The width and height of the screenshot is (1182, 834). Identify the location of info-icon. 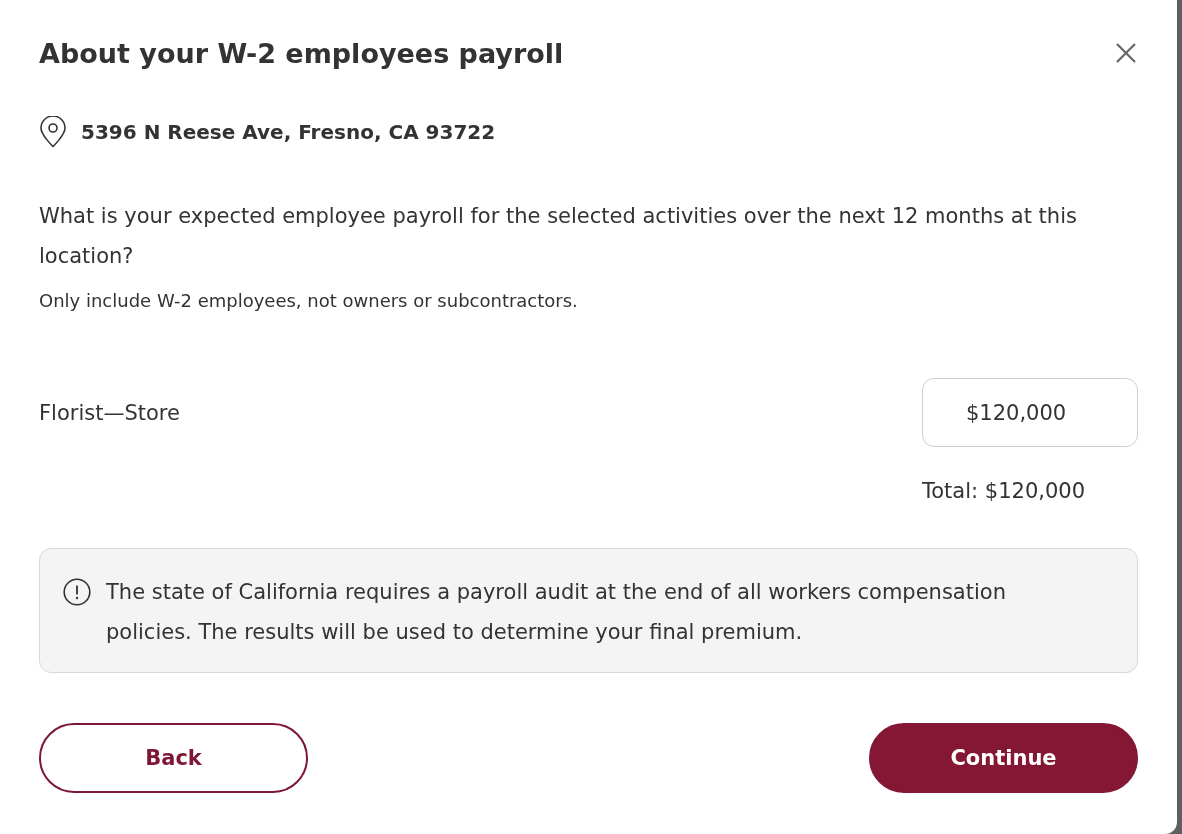
(77, 592).